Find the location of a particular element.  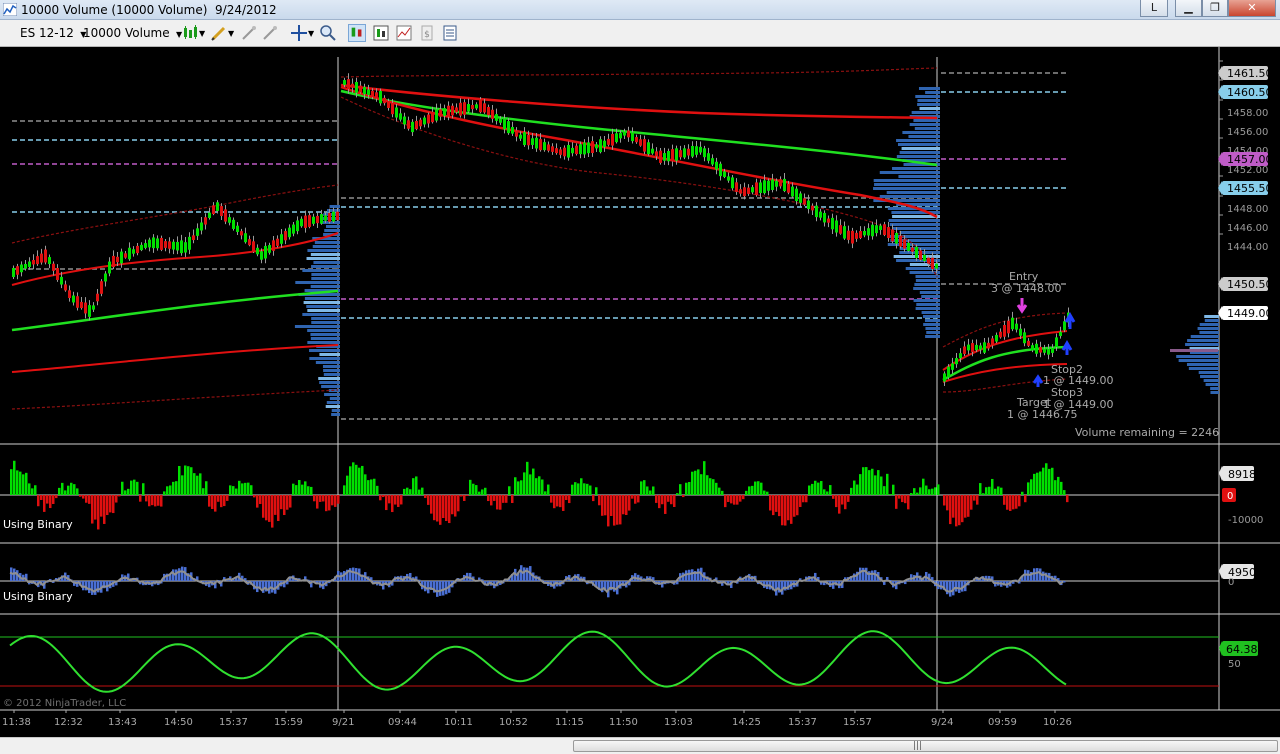

horizontal-scrollbar: ||| is located at coordinates (640, 745).